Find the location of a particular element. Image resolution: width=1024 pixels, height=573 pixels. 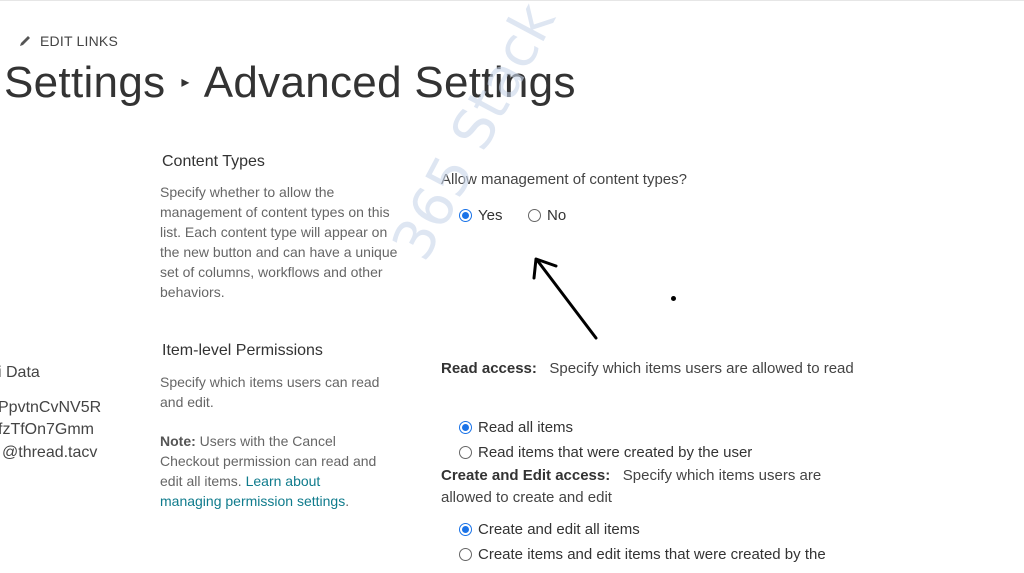

edit-all-radio is located at coordinates (465, 529).